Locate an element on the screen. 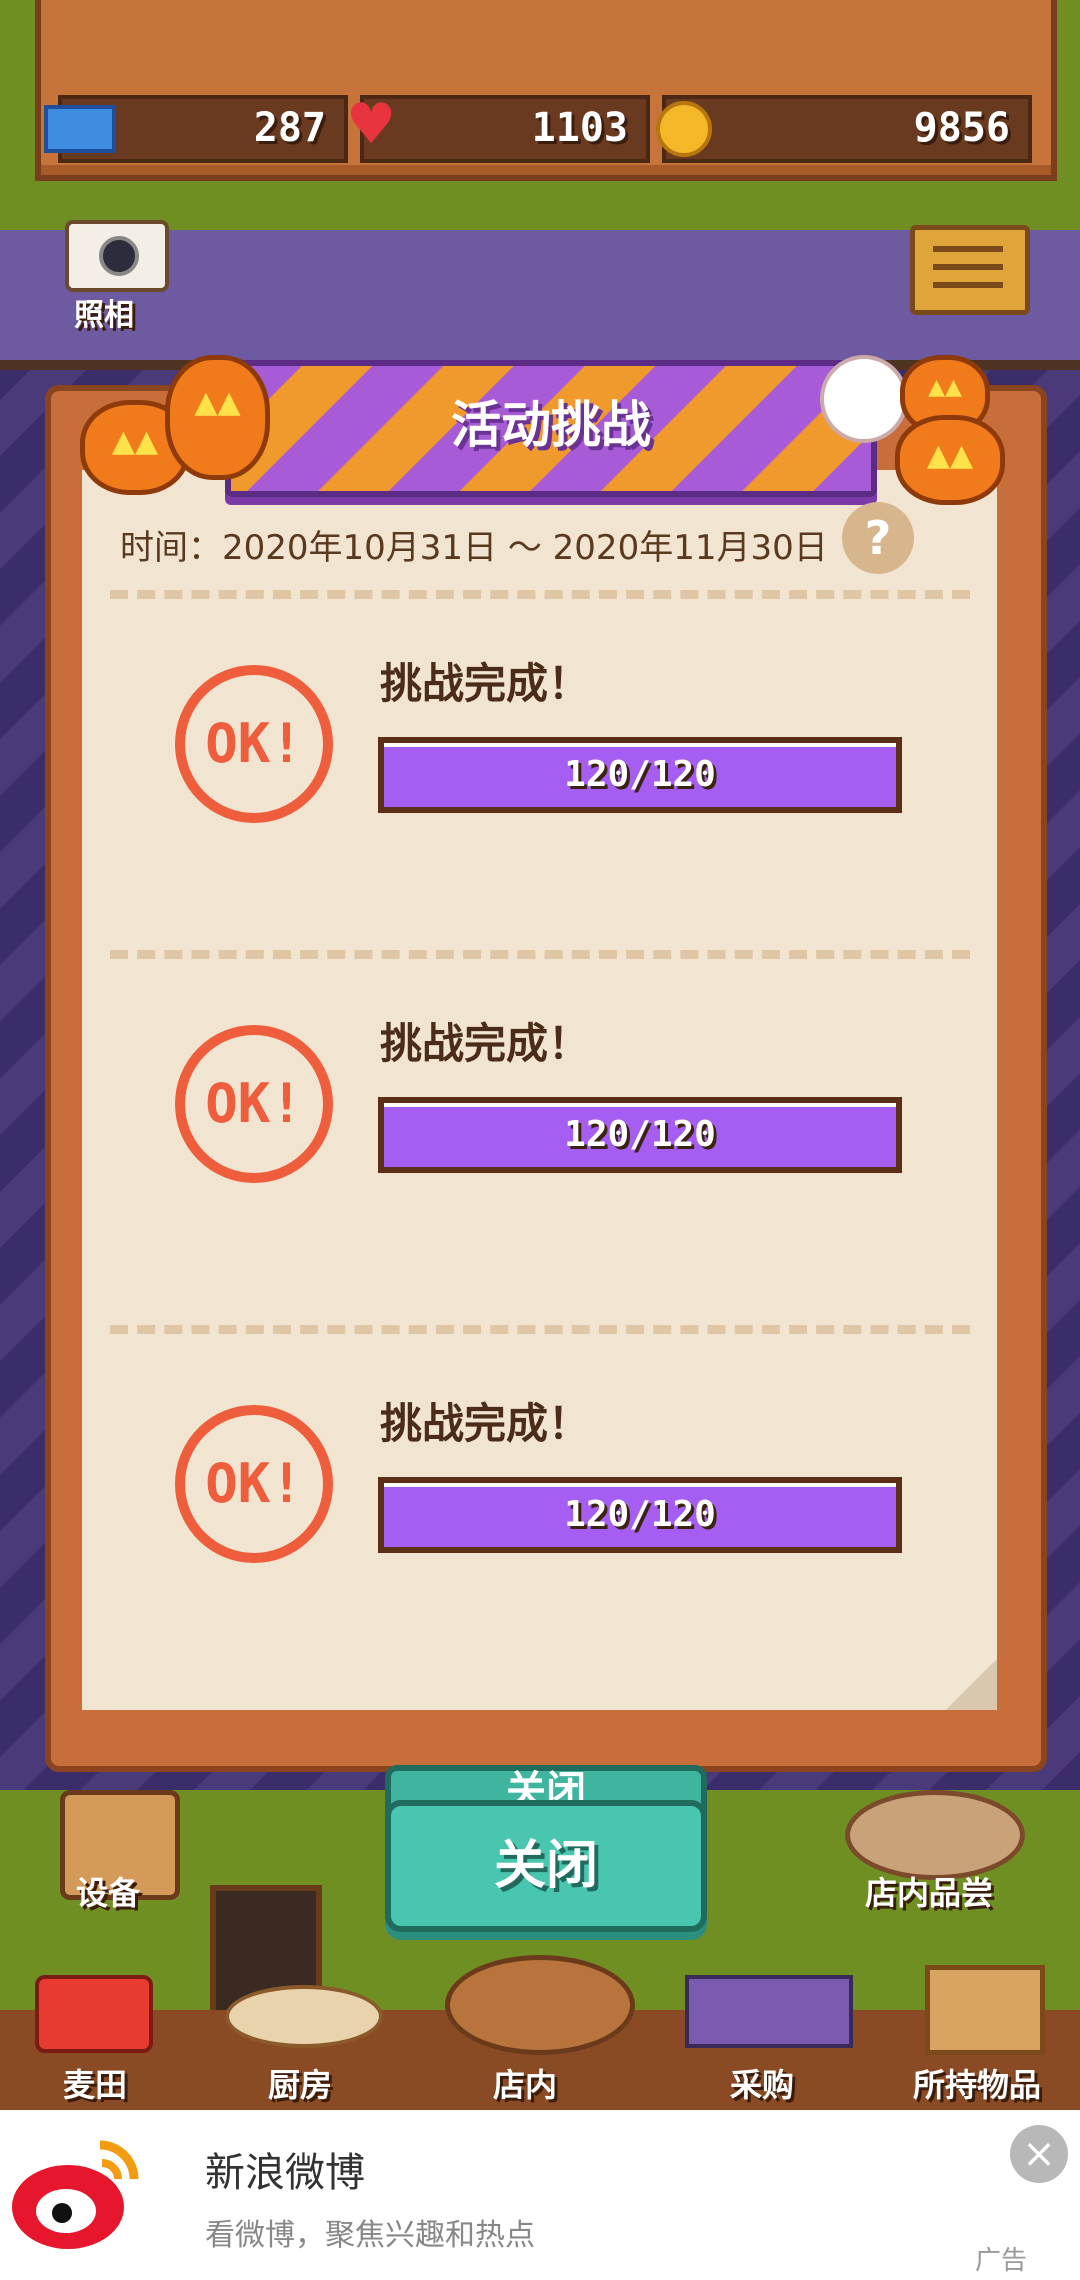  kitchen-icon is located at coordinates (304, 2016).